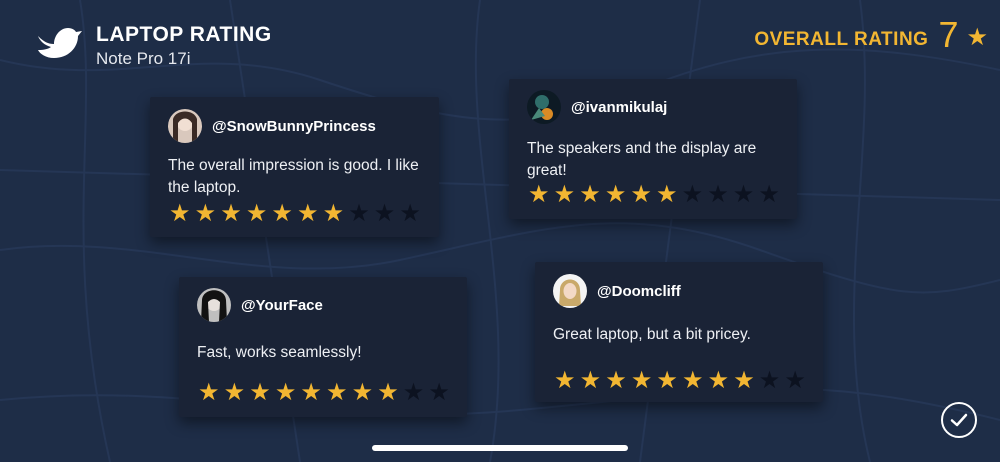 The width and height of the screenshot is (1000, 462). I want to click on overall-rating: OVERALL RATING 7 ★, so click(871, 35).